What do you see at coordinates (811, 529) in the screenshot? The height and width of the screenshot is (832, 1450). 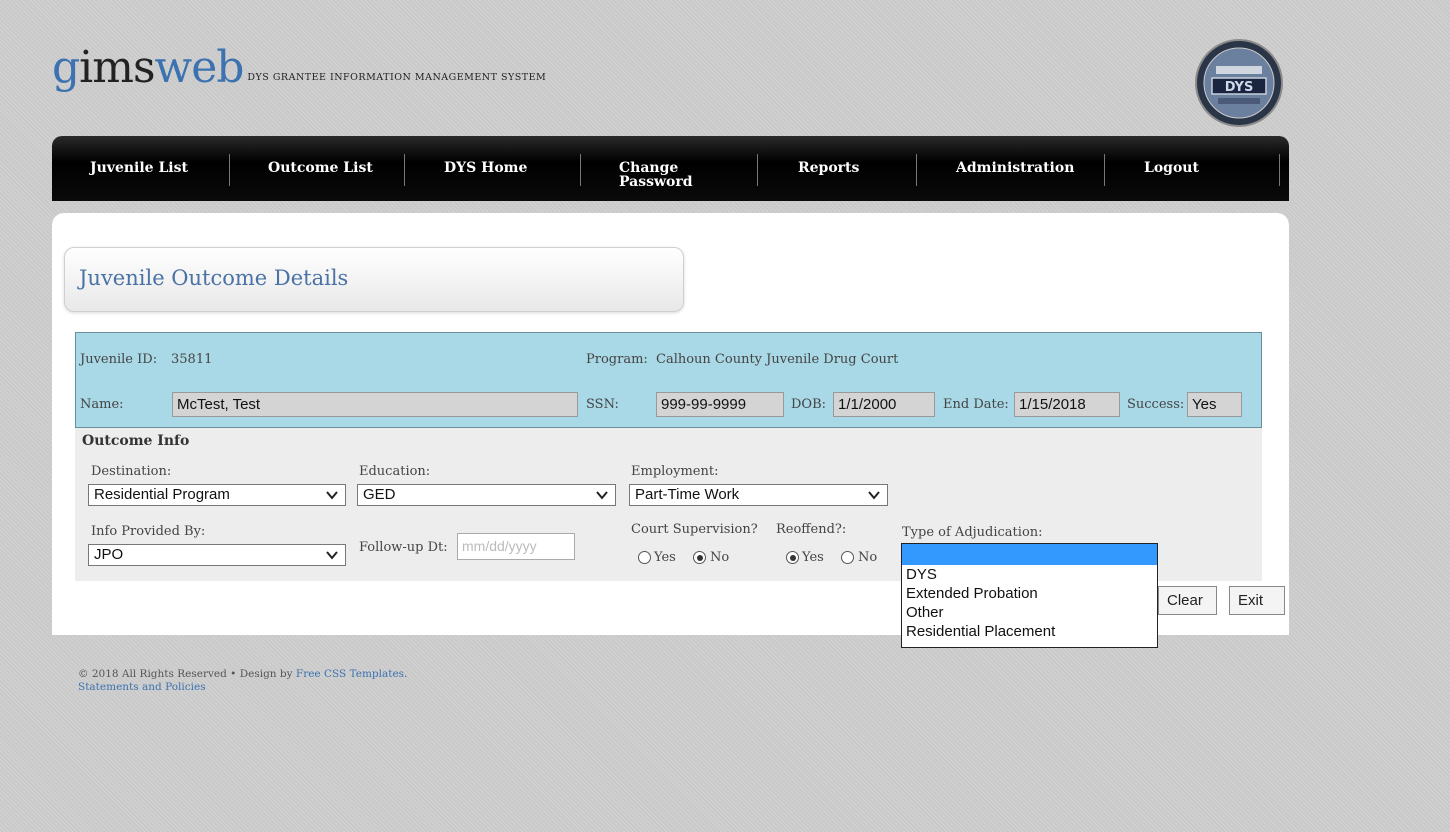 I see `reoffend-label: Reoffend?:` at bounding box center [811, 529].